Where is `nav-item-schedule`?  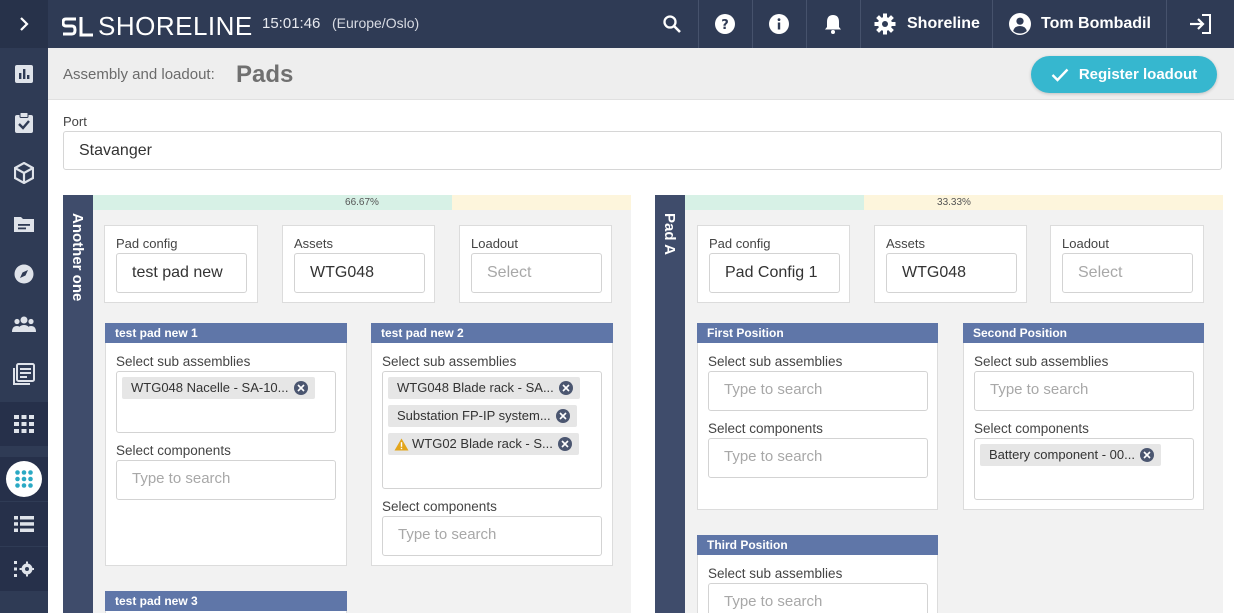
nav-item-schedule is located at coordinates (24, 374).